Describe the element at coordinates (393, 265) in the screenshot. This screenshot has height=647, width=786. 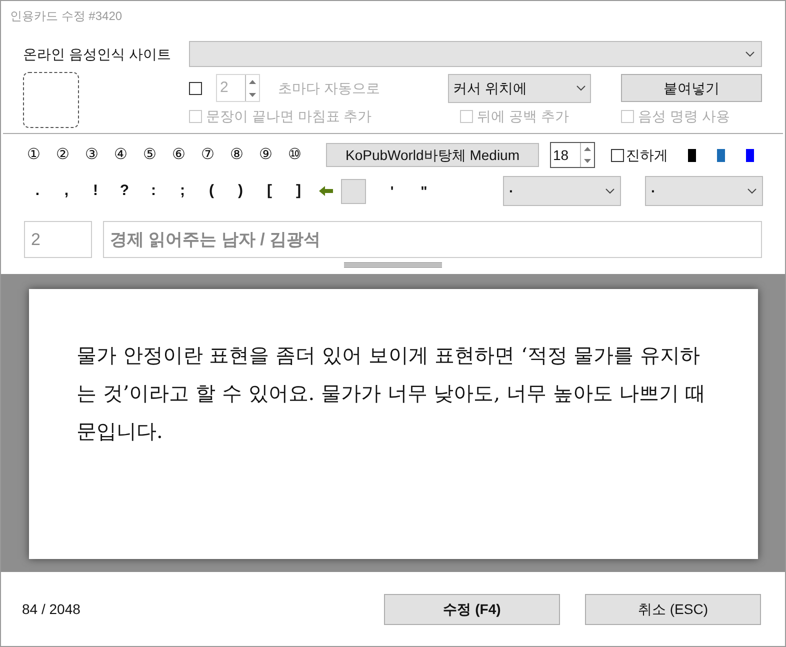
I see `resize-grip-icon` at that location.